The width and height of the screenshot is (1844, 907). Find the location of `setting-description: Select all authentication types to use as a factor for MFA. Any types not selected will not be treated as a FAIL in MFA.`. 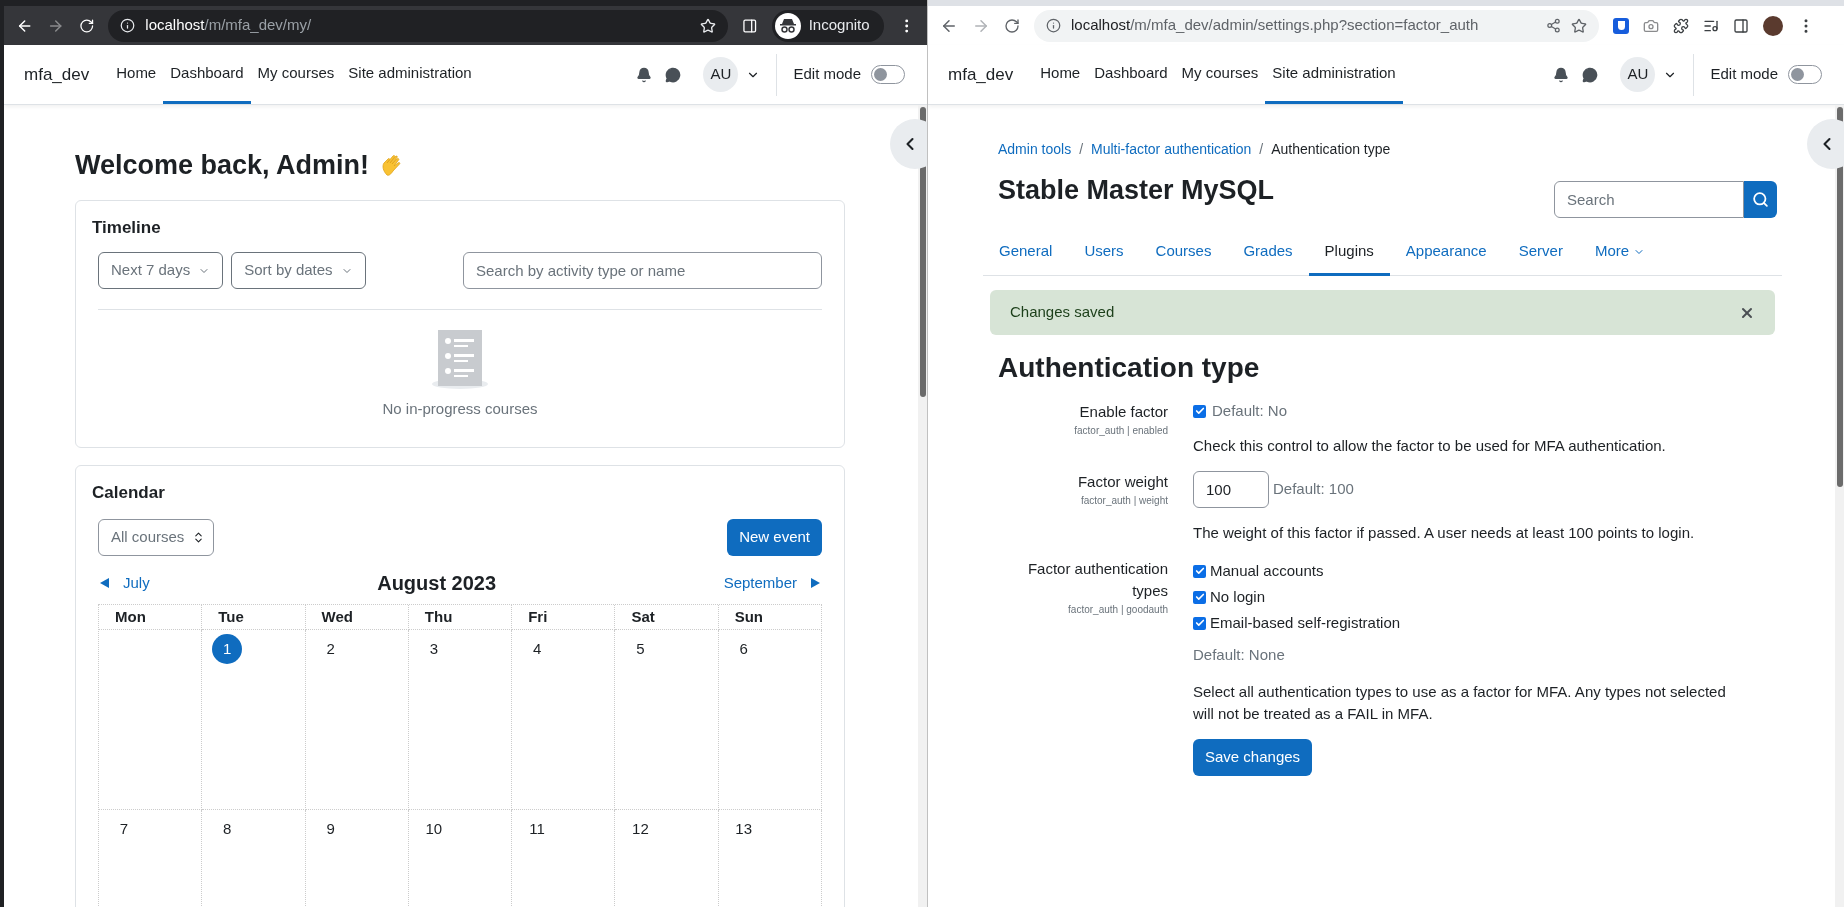

setting-description: Select all authentication types to use as a factor for MFA. Any types not selected will not be treated as a FAIL in MFA. is located at coordinates (1460, 702).